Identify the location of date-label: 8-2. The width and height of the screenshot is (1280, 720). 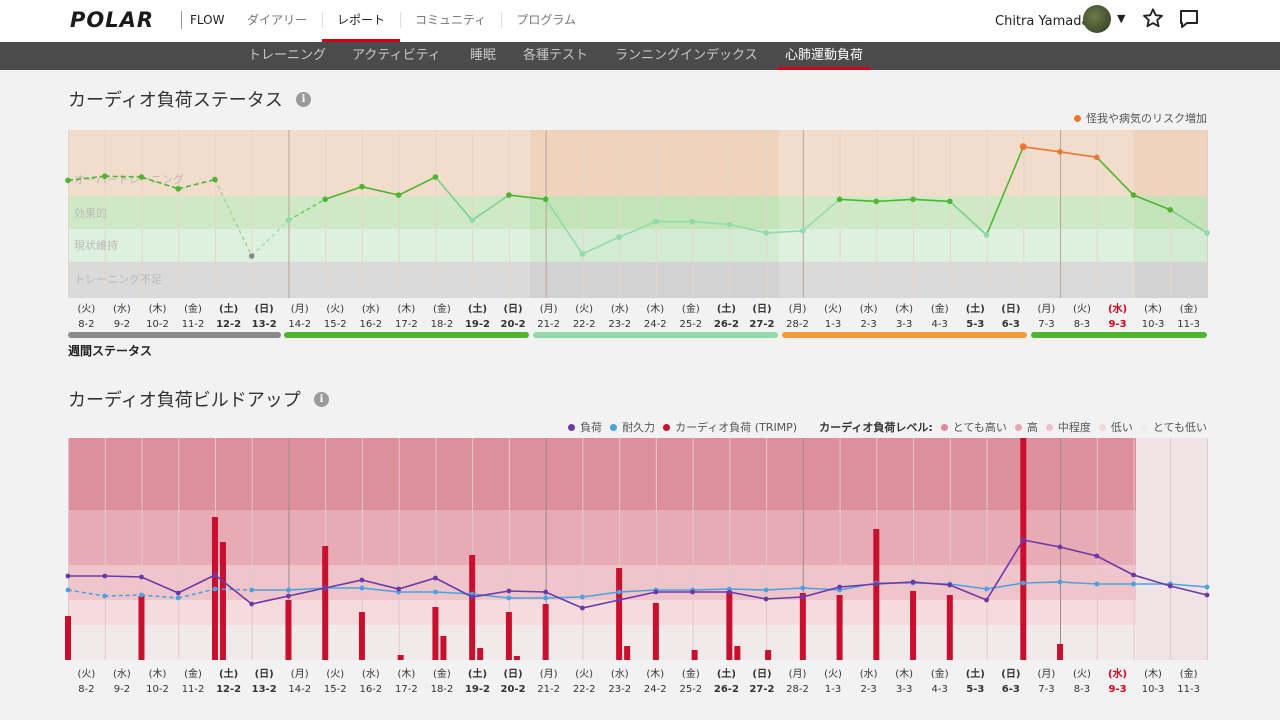
(86, 324).